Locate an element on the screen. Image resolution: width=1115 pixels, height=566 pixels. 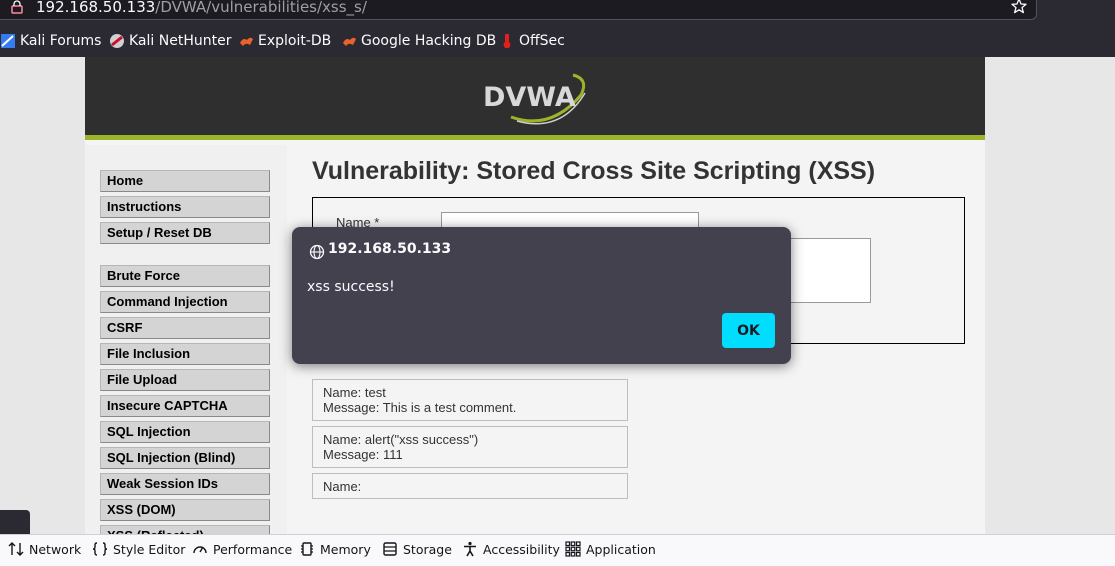
exploit-db-icon is located at coordinates (246, 41).